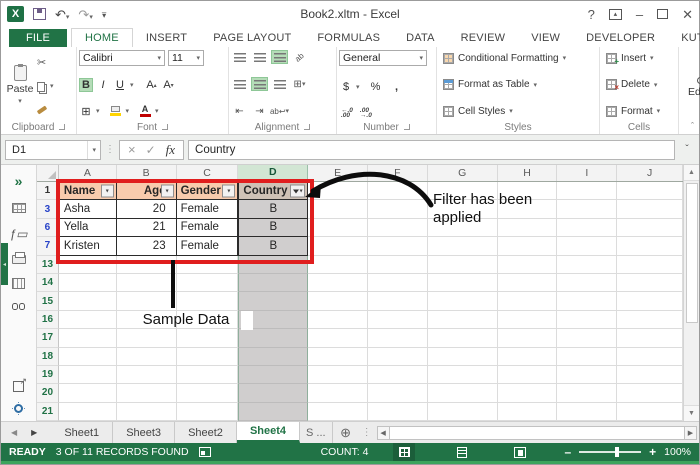  Describe the element at coordinates (650, 173) in the screenshot. I see `column-header-J: J` at that location.